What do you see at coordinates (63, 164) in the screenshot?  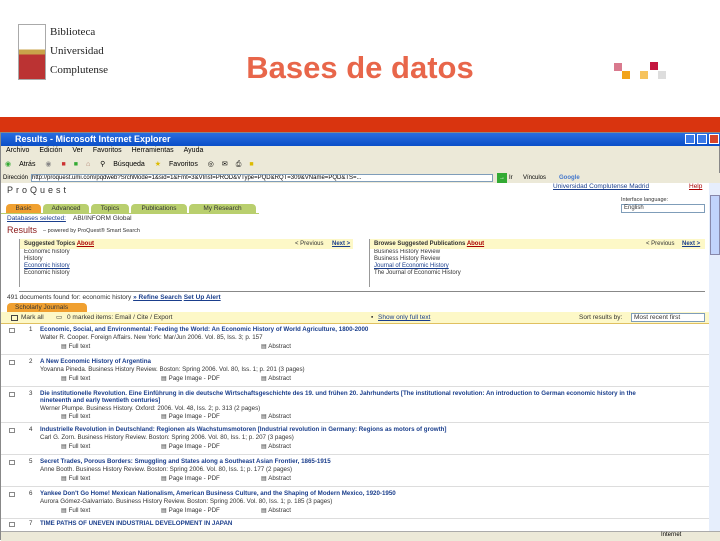 I see `stop-icon: ■` at bounding box center [63, 164].